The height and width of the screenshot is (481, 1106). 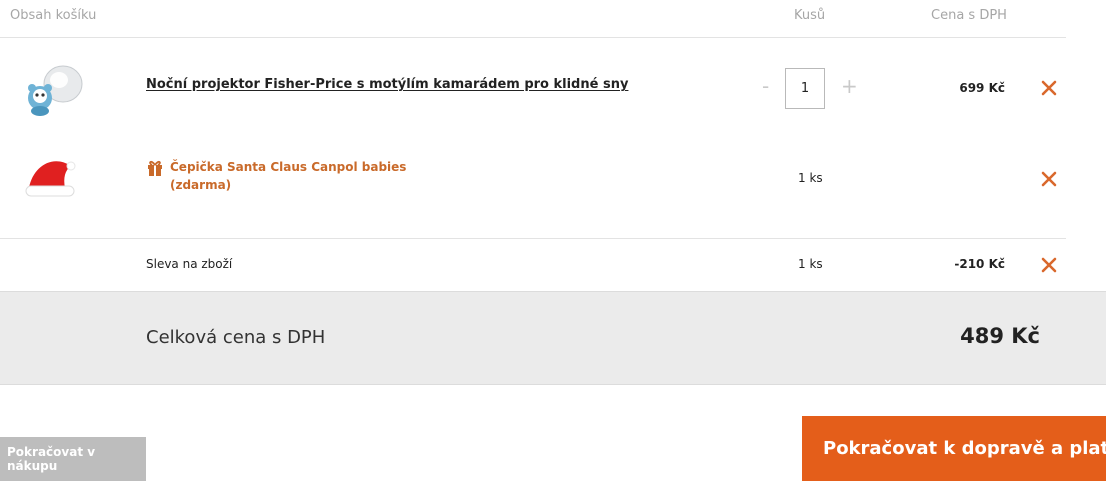 What do you see at coordinates (810, 15) in the screenshot?
I see `header-qty-label: Kusů` at bounding box center [810, 15].